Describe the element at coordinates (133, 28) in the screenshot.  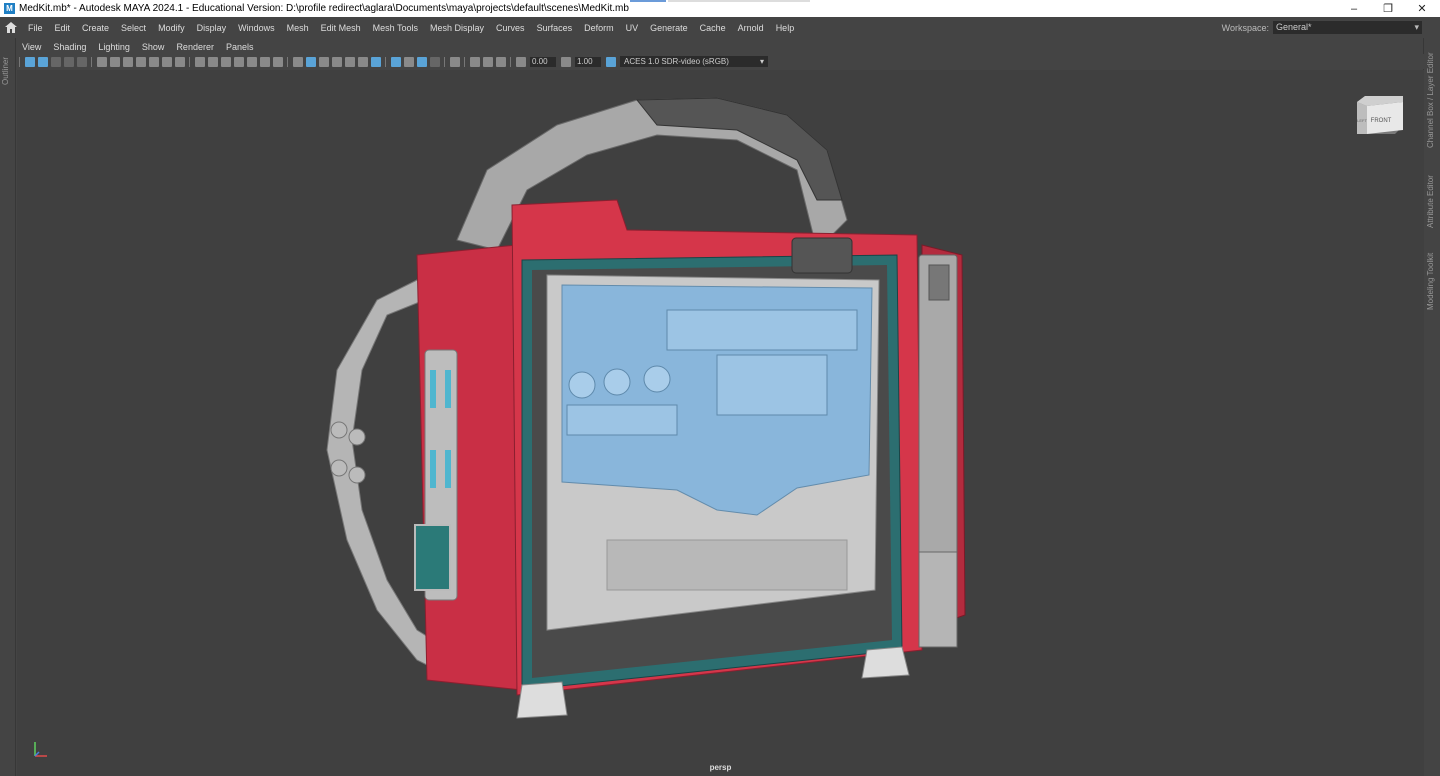
I see `menu-select: Select` at that location.